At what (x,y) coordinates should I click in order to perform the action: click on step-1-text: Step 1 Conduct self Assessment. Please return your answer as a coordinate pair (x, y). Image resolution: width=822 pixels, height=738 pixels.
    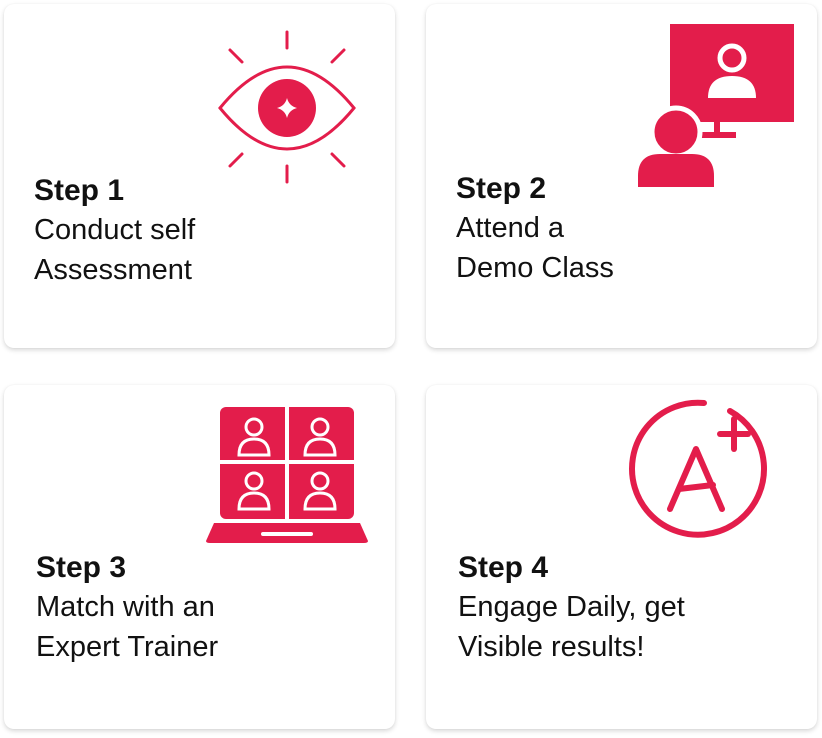
    Looking at the image, I should click on (114, 231).